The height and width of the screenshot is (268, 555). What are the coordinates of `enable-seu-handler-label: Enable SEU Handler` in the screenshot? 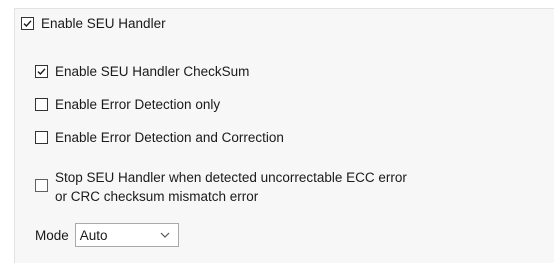 It's located at (103, 23).